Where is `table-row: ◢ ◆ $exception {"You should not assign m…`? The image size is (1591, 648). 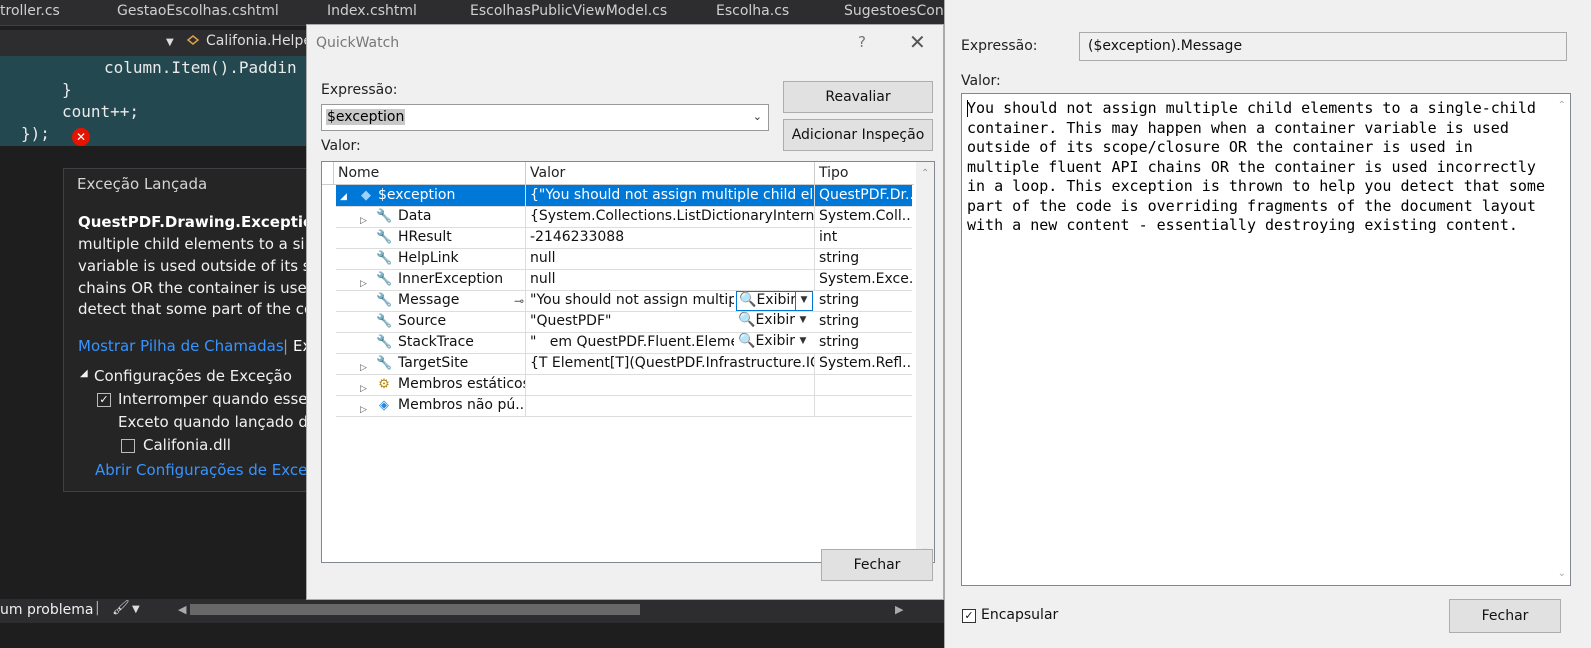 table-row: ◢ ◆ $exception {"You should not assign m… is located at coordinates (624, 196).